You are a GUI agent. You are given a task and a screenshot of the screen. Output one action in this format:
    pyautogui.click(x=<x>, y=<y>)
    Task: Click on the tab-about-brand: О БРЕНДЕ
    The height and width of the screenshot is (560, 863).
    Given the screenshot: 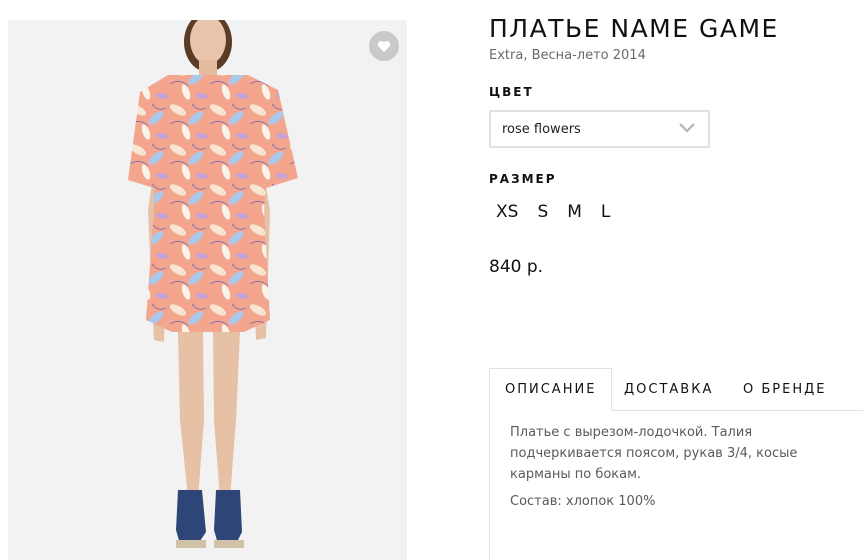 What is the action you would take?
    pyautogui.click(x=784, y=389)
    